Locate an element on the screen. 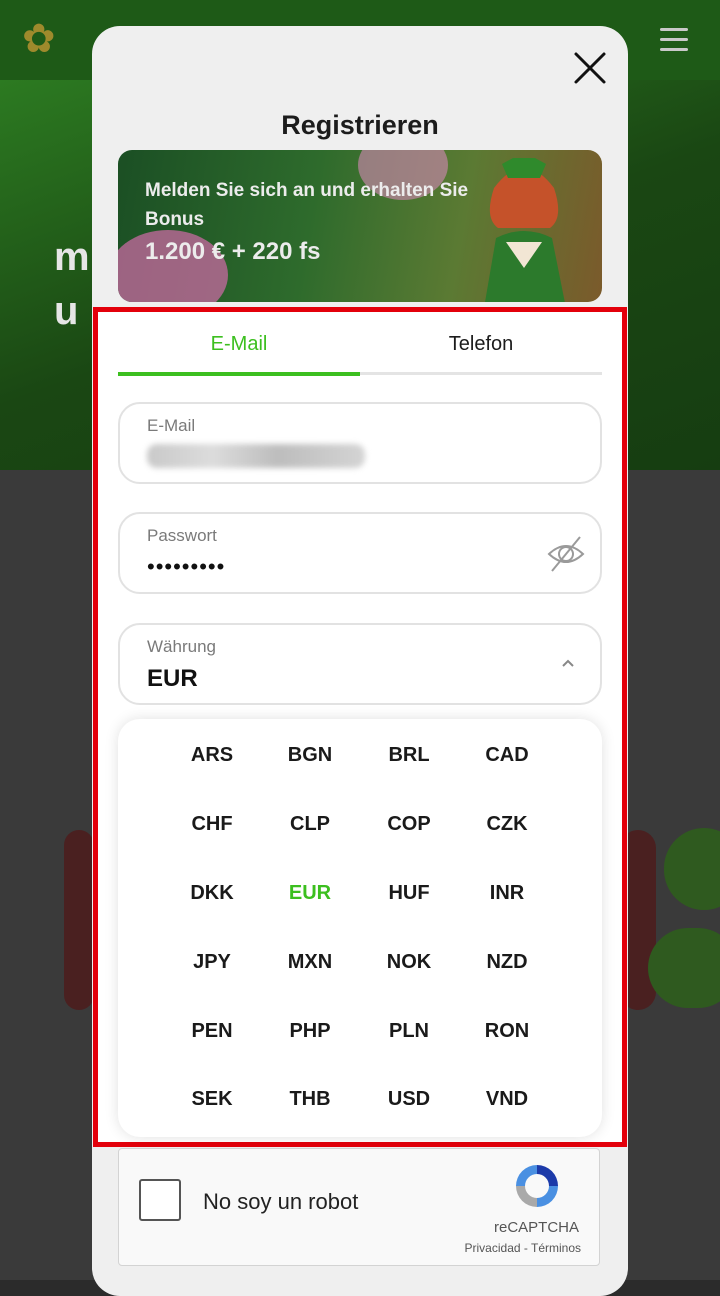  currency-option-chf: CHF is located at coordinates (212, 824).